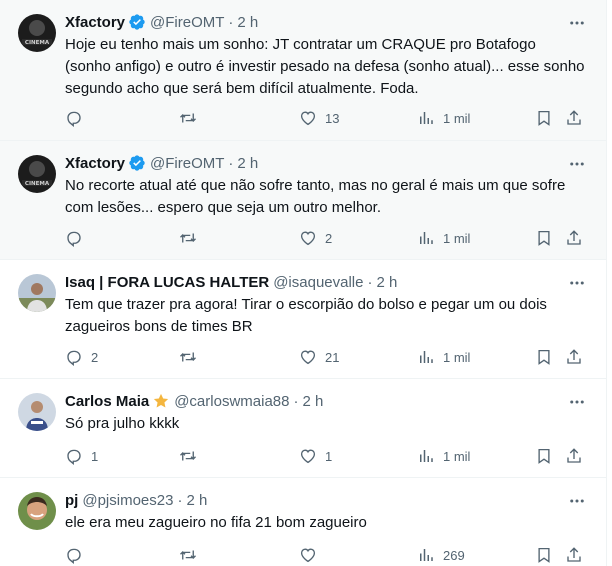  What do you see at coordinates (37, 43) in the screenshot?
I see `svg-text: CINEMA` at bounding box center [37, 43].